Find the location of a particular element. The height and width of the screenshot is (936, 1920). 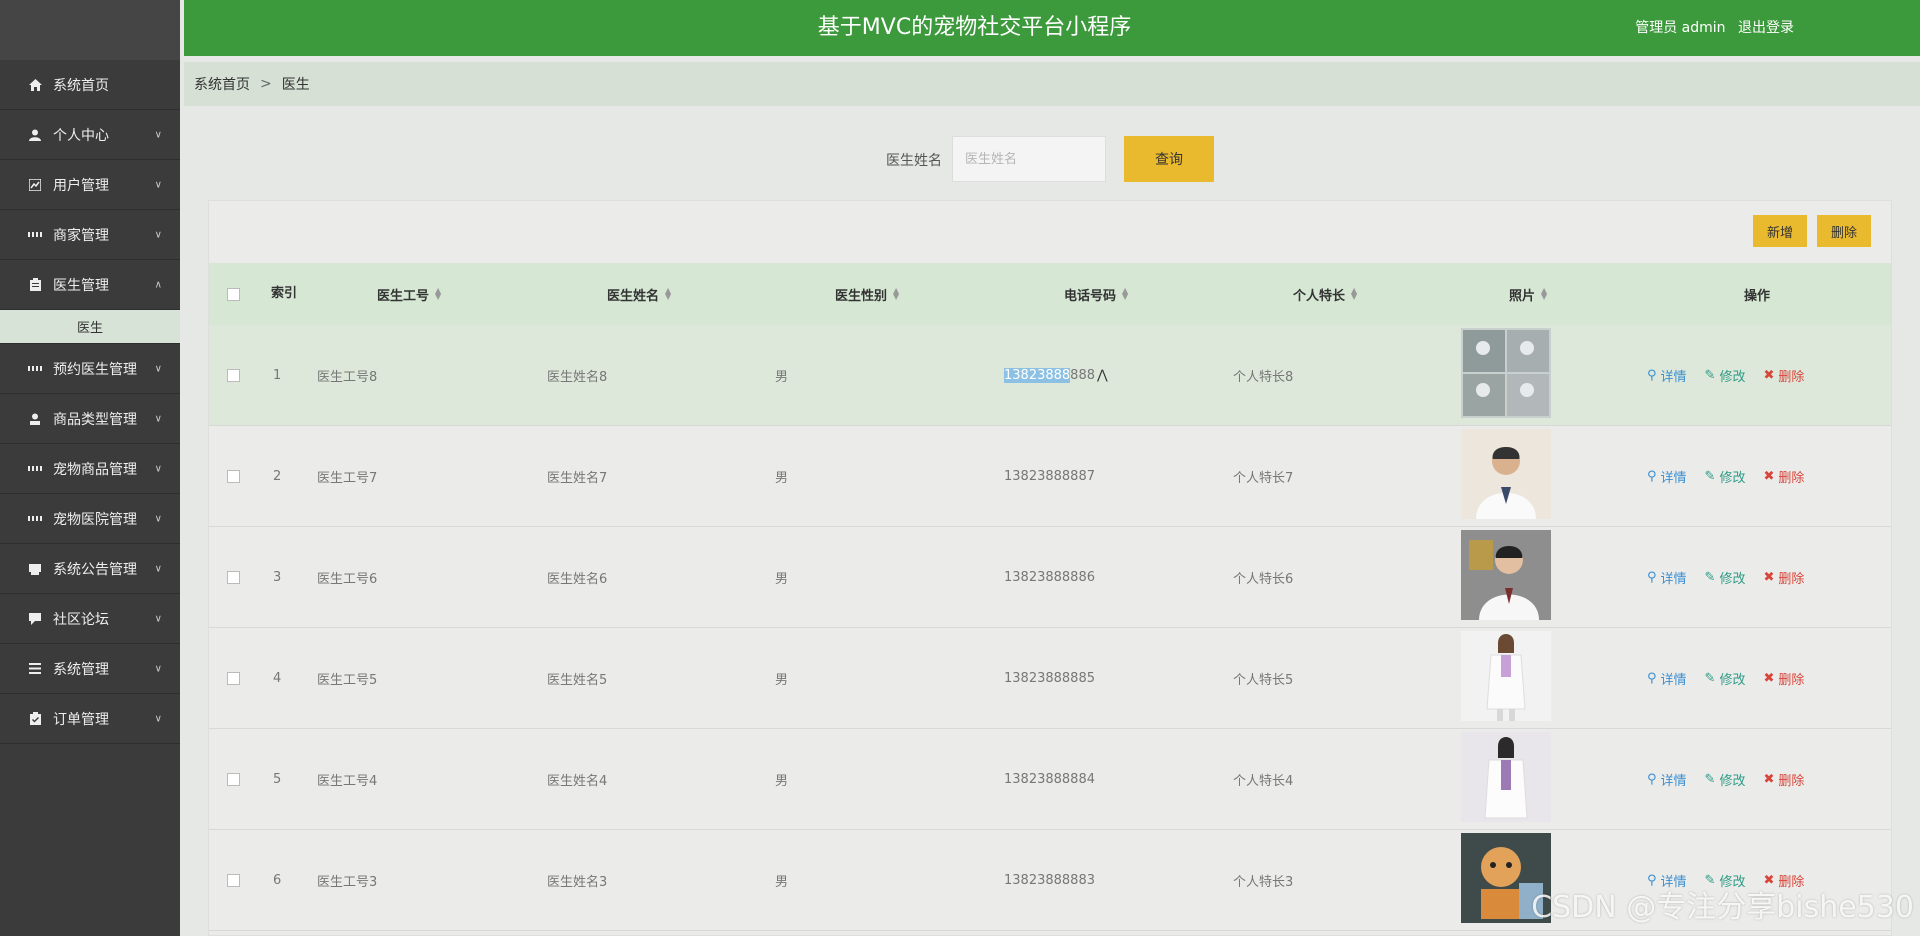

phone-rest-text: 888 is located at coordinates (1082, 375).